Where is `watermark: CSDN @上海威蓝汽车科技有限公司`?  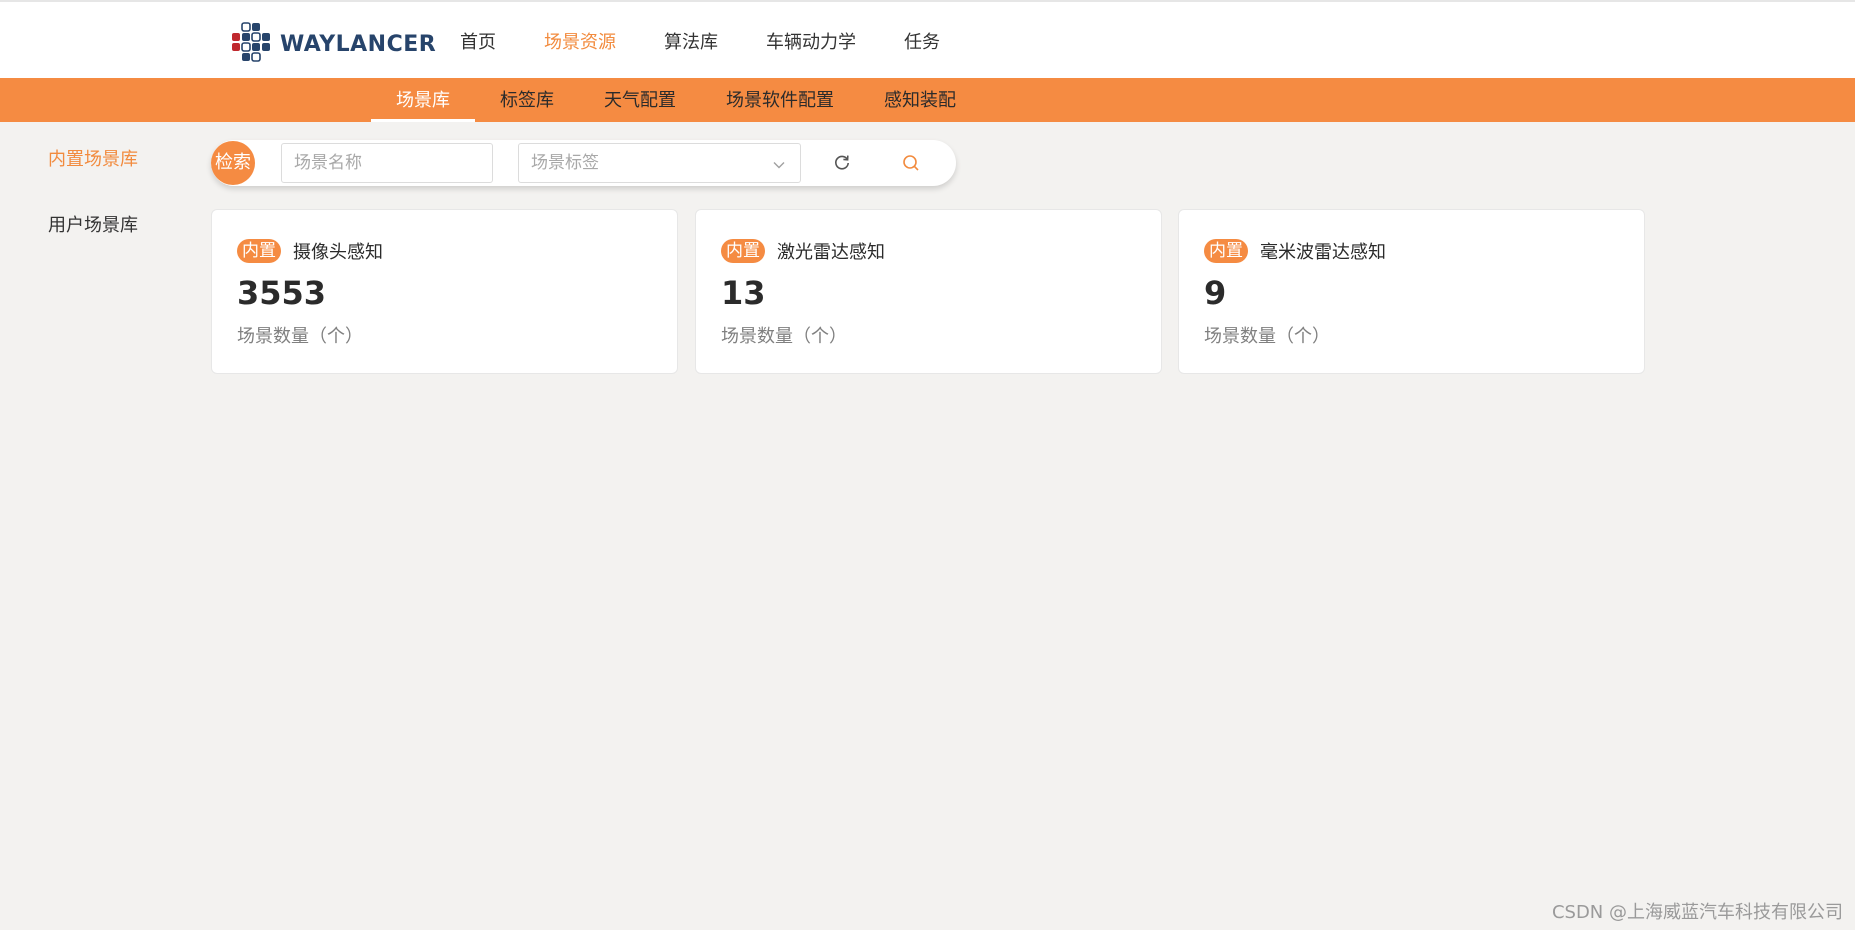
watermark: CSDN @上海威蓝汽车科技有限公司 is located at coordinates (1697, 912).